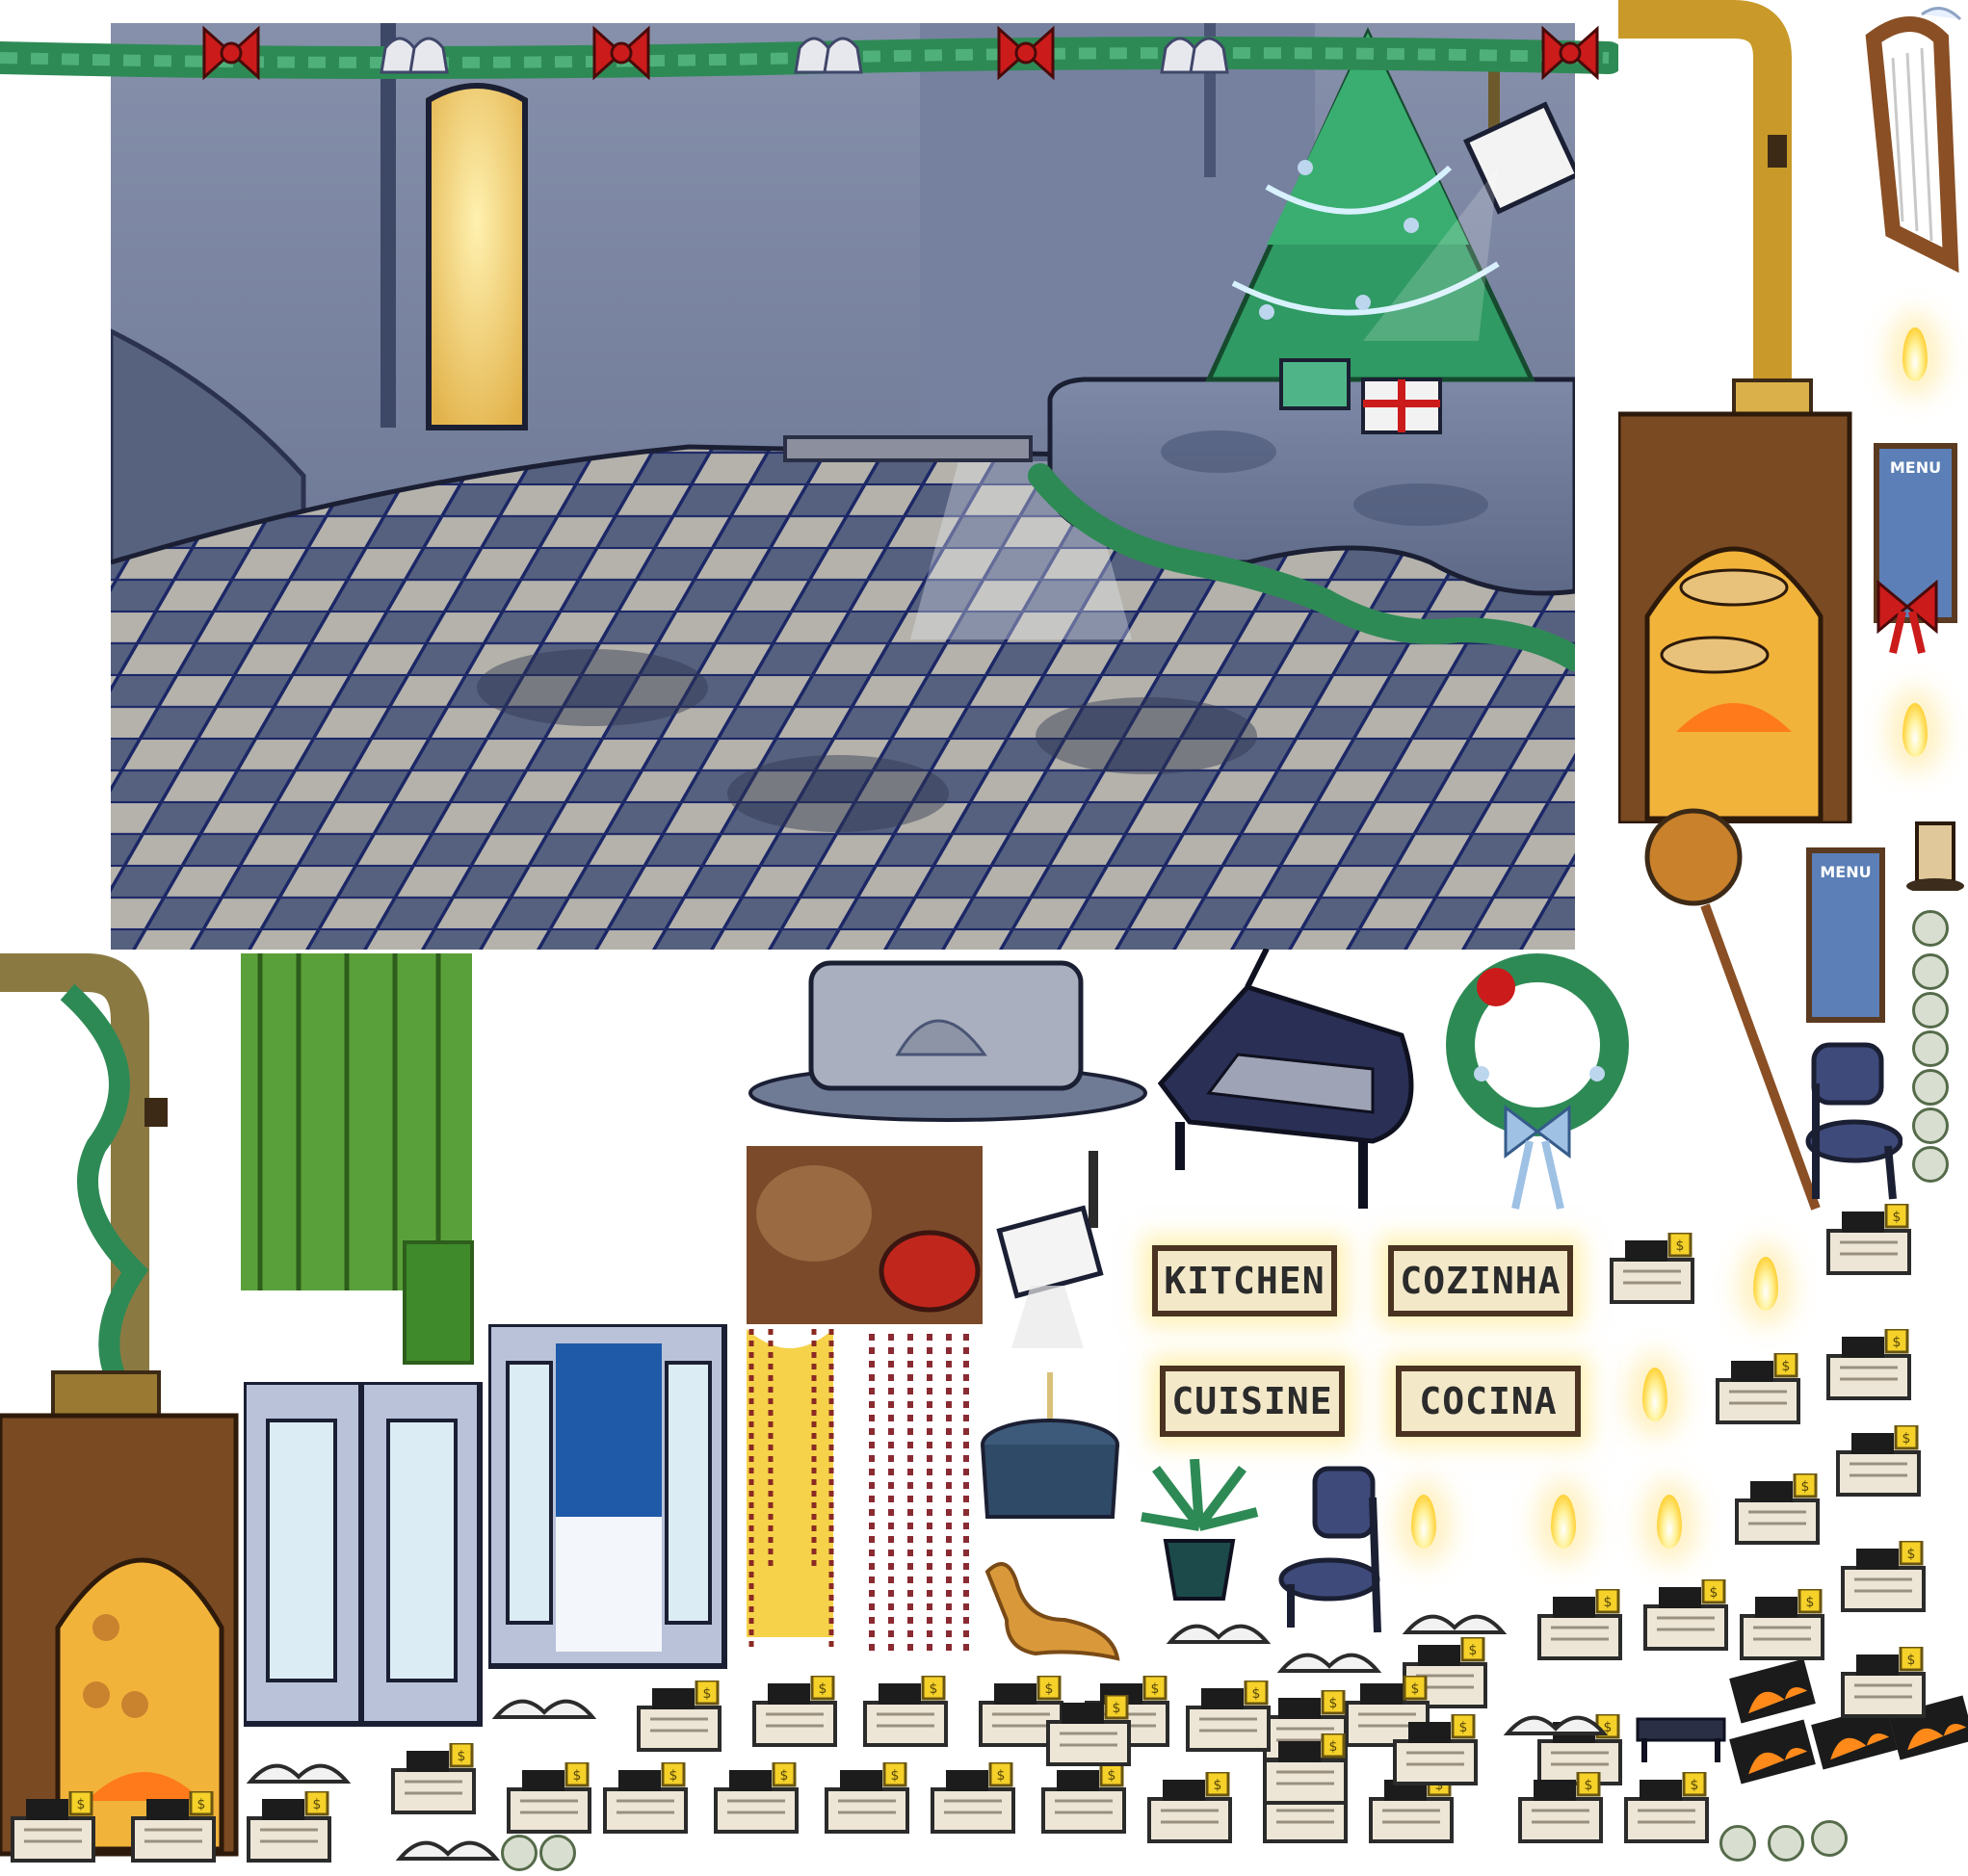  I want to click on sign-kitchen: KITCHEN, so click(1244, 1280).